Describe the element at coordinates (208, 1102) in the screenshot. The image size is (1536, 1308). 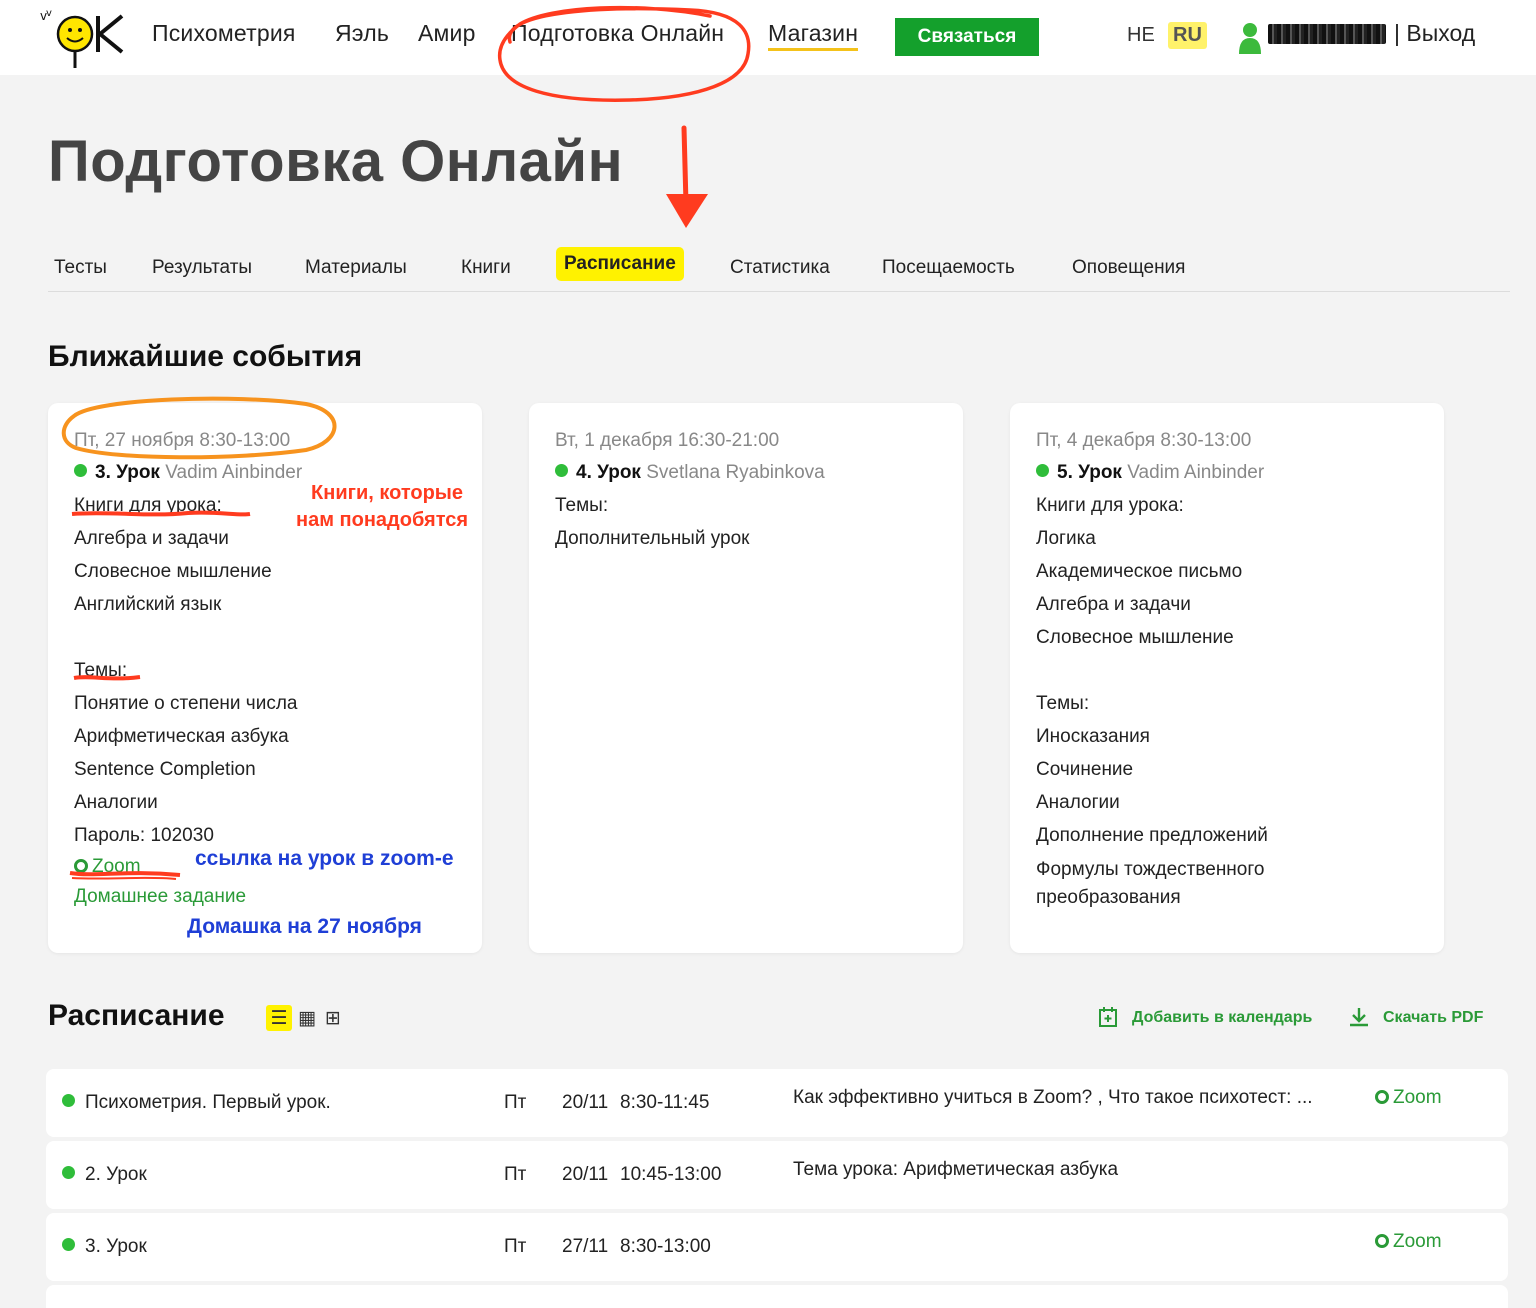
I see `row-title: Психометрия. Первый урок.` at that location.